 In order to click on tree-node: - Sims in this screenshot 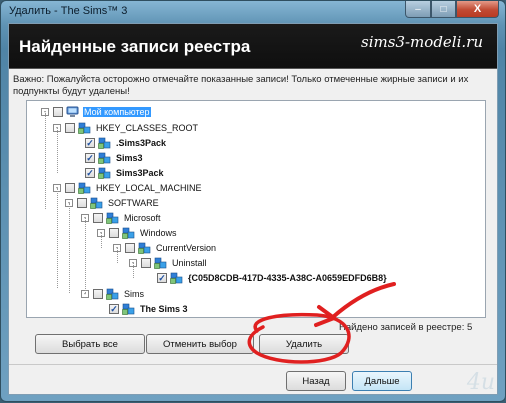, I will do `click(113, 294)`.